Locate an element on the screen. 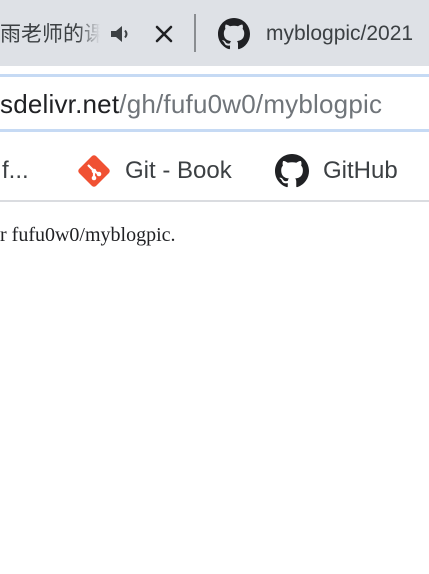 Image resolution: width=429 pixels, height=574 pixels. tab-strip: 雨老师的课 myblogpic/2021 is located at coordinates (214, 33).